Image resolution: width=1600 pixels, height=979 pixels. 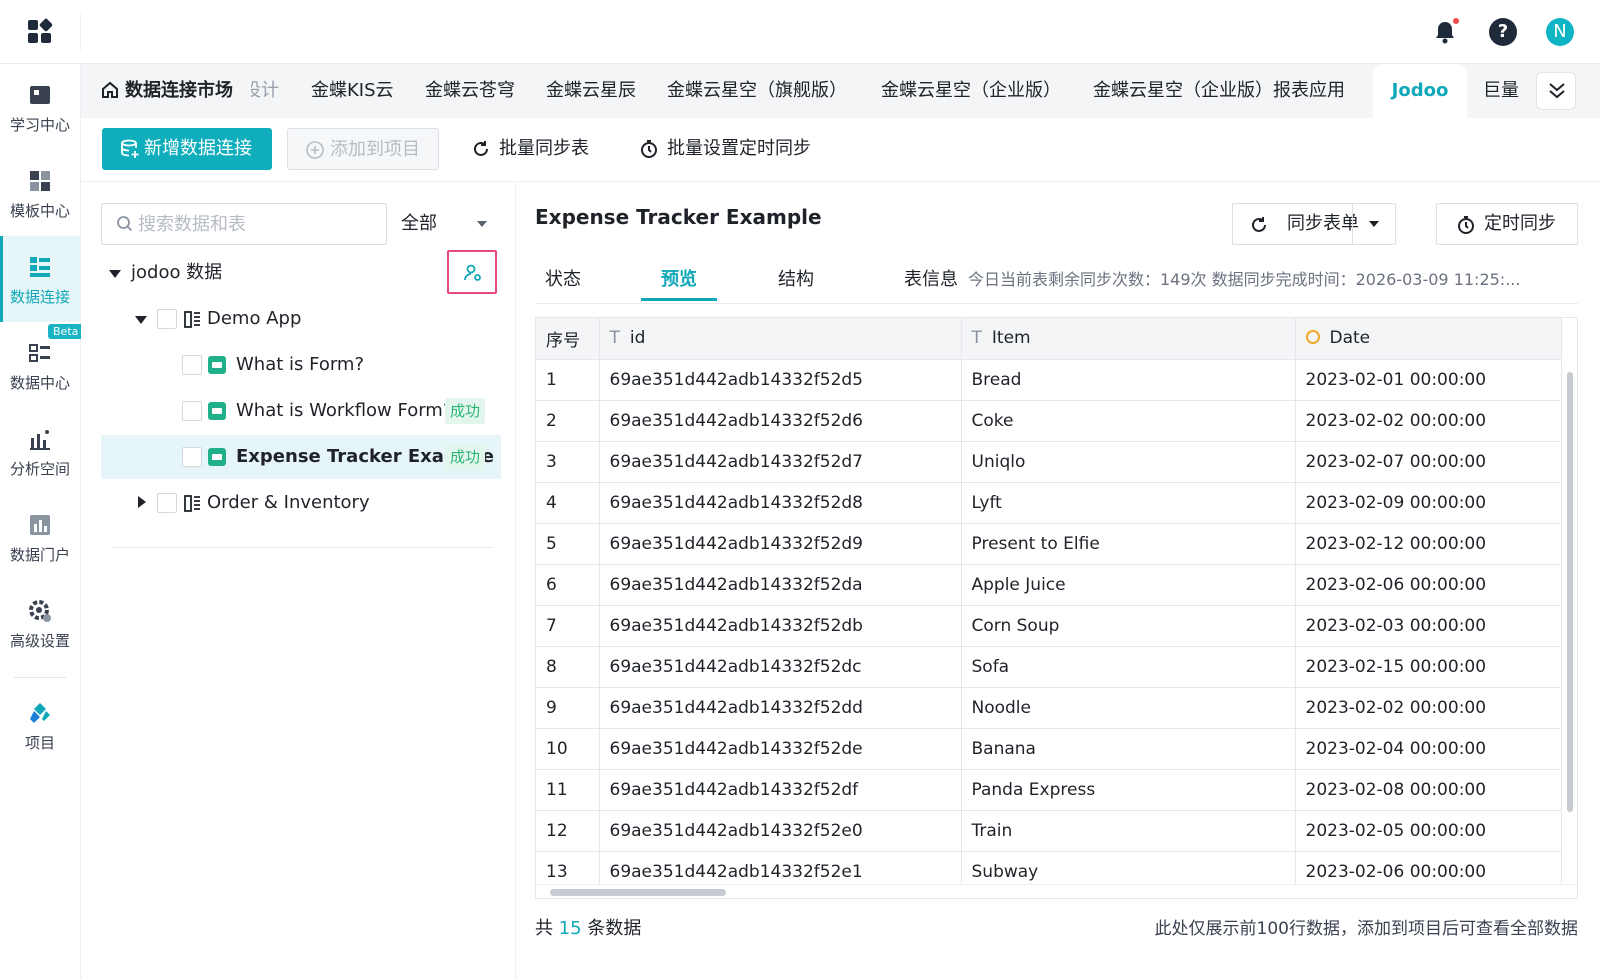 What do you see at coordinates (40, 537) in the screenshot?
I see `sidebar-item-portal: 数据门户` at bounding box center [40, 537].